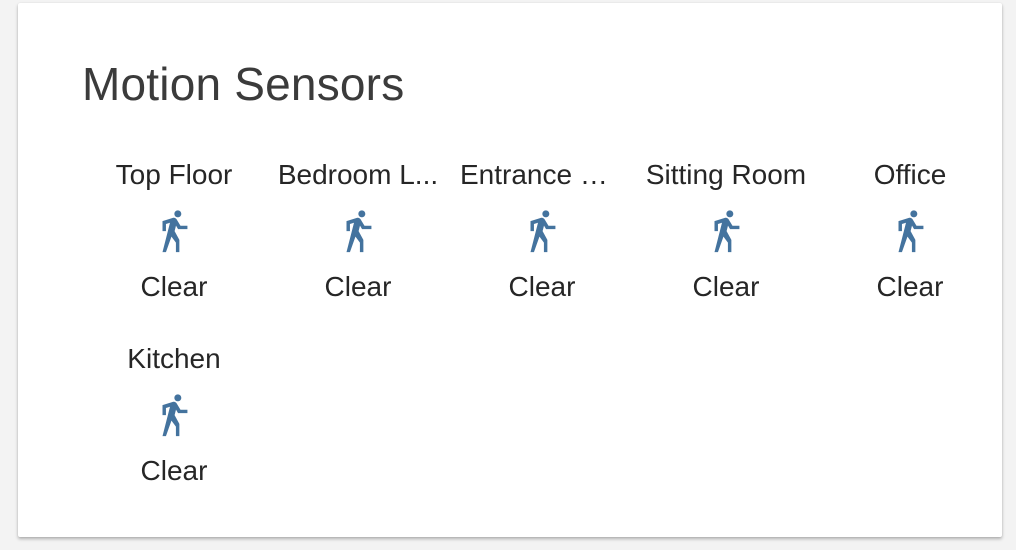  I want to click on entity-top-floor: Top Floor Clear, so click(174, 247).